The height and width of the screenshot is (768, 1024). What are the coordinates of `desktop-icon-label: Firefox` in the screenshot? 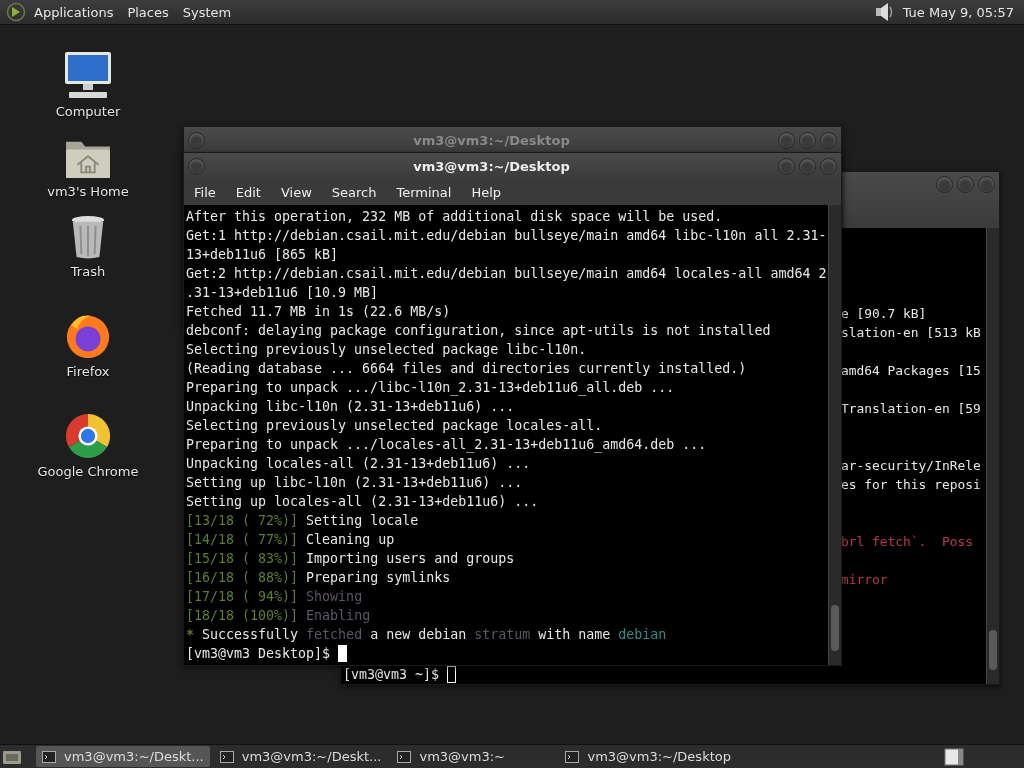 It's located at (88, 371).